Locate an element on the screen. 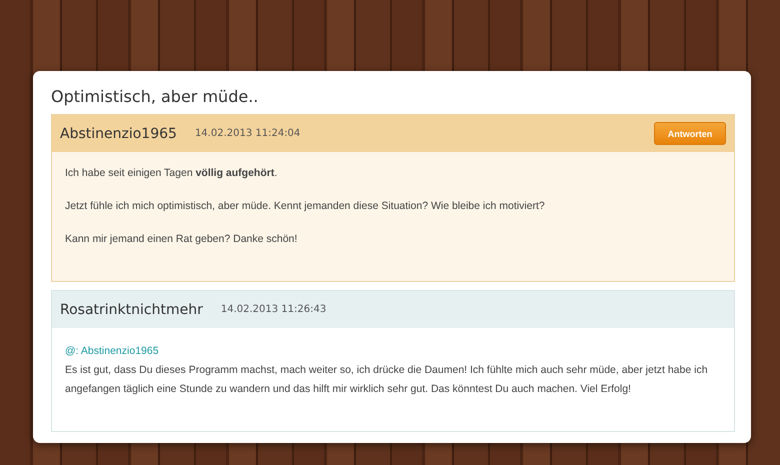 This screenshot has width=780, height=465. post-paragraph: Kann mir jemand einen Rat geben? Danke schön! is located at coordinates (181, 239).